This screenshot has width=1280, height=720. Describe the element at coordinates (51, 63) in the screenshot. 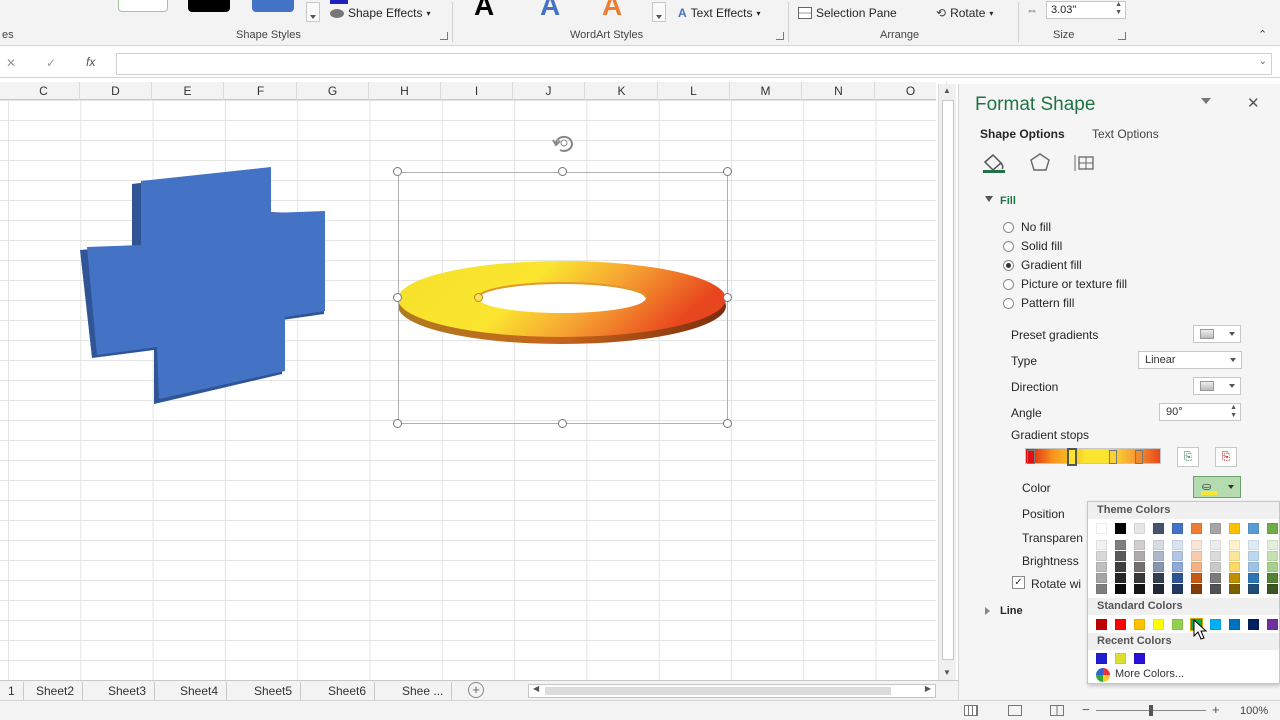

I see `confirm-entry-icon: ✓` at that location.